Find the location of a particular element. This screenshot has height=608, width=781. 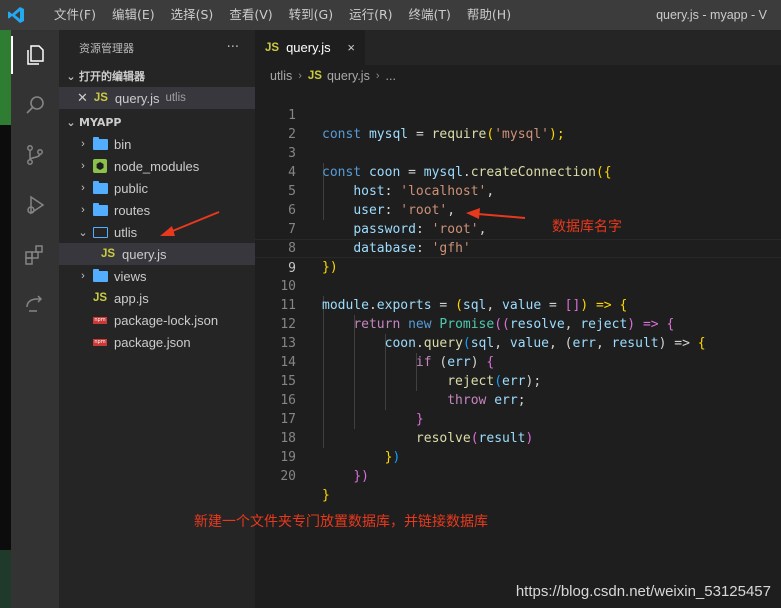

arrow-to-database is located at coordinates (496, 213).